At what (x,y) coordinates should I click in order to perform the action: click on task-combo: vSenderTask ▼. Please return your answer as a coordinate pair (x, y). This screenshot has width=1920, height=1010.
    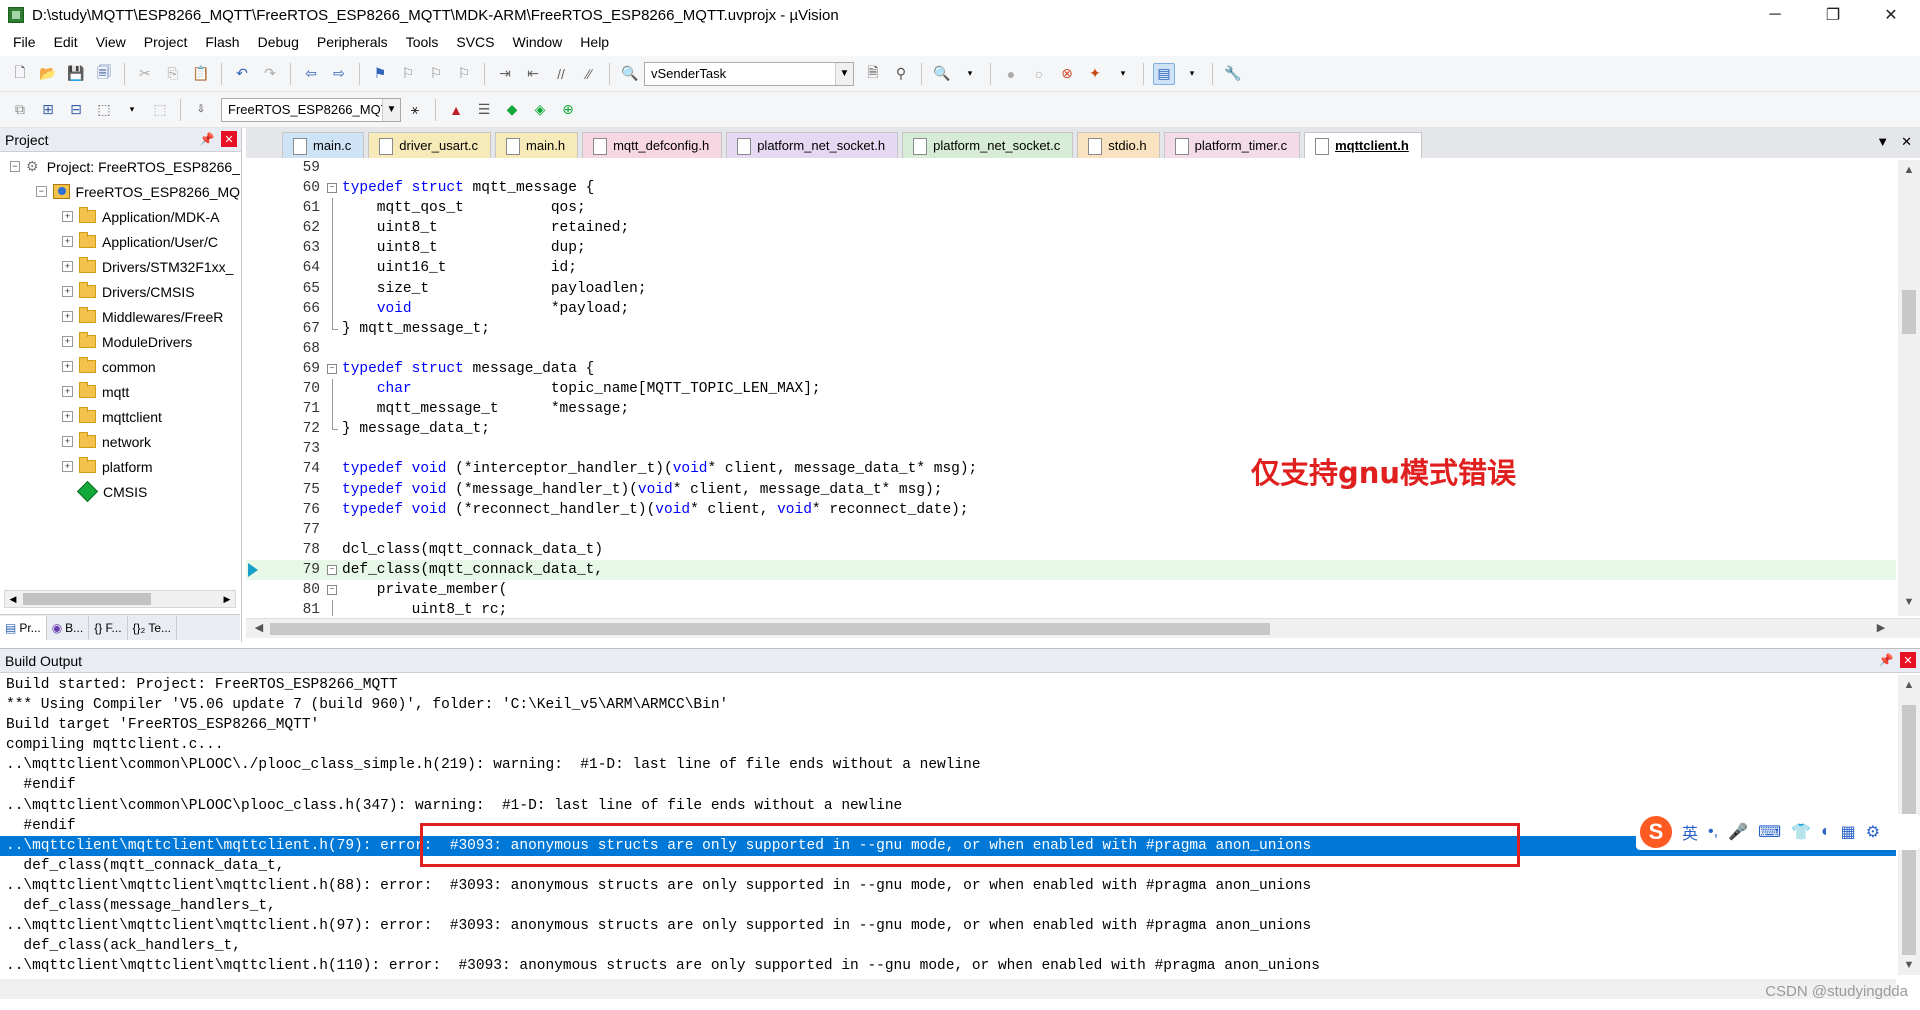
    Looking at the image, I should click on (749, 73).